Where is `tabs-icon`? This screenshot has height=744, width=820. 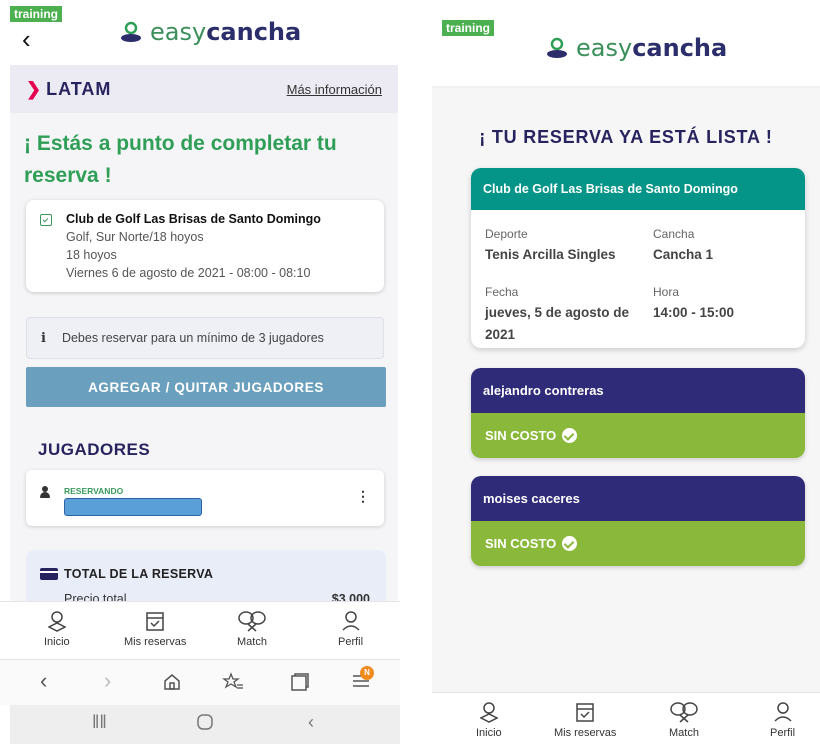
tabs-icon is located at coordinates (300, 684).